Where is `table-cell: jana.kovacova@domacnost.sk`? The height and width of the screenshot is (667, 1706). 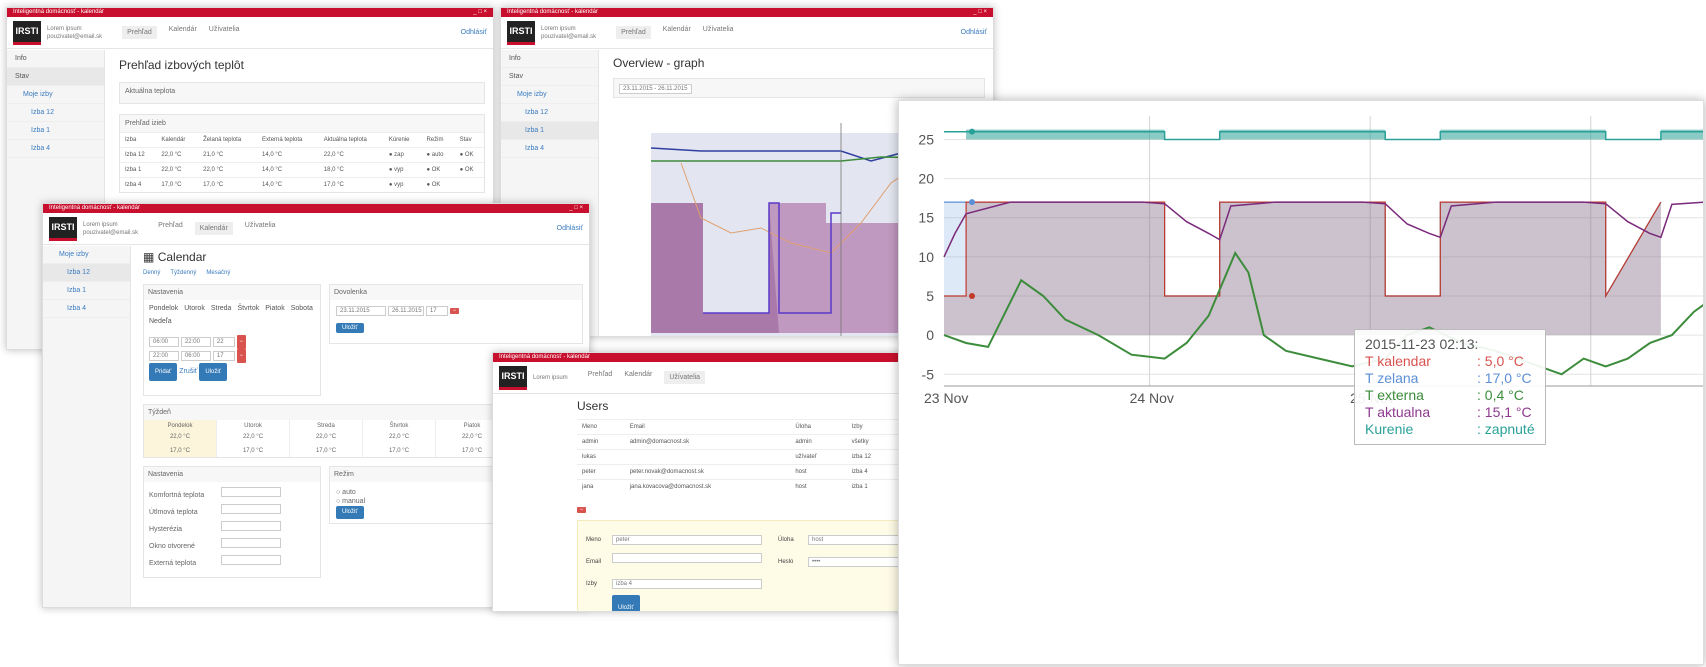 table-cell: jana.kovacova@domacnost.sk is located at coordinates (707, 486).